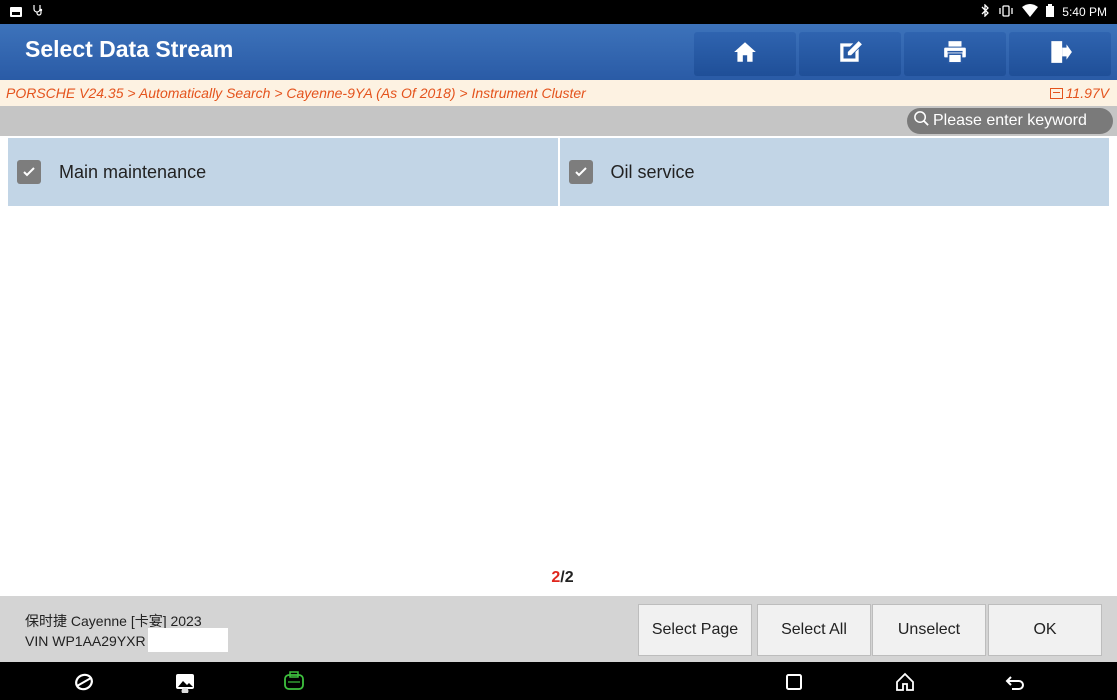  I want to click on recents-icon, so click(794, 682).